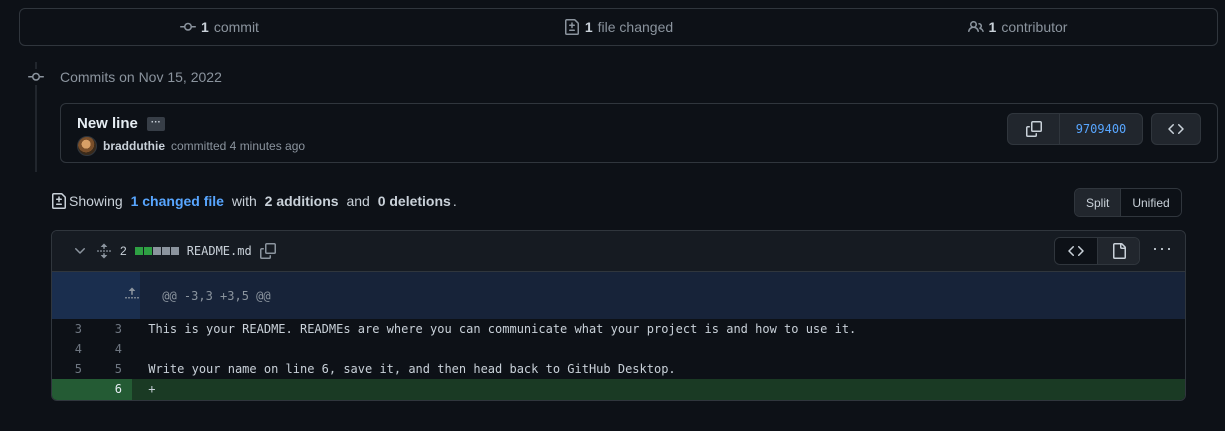 The width and height of the screenshot is (1225, 431). I want to click on hunk-header-row: @@ -3,3 +3,5 @@, so click(618, 295).